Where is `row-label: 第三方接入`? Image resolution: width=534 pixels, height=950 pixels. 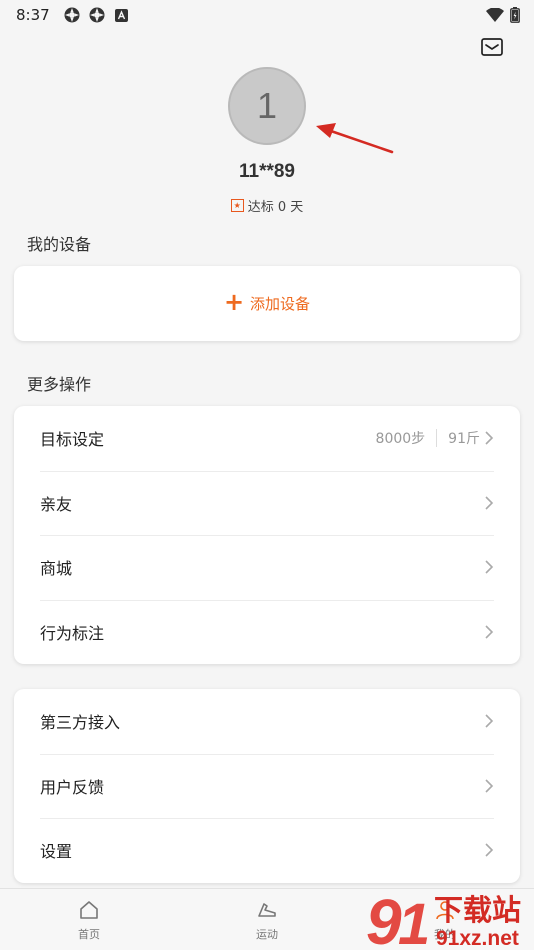
row-label: 第三方接入 is located at coordinates (80, 723).